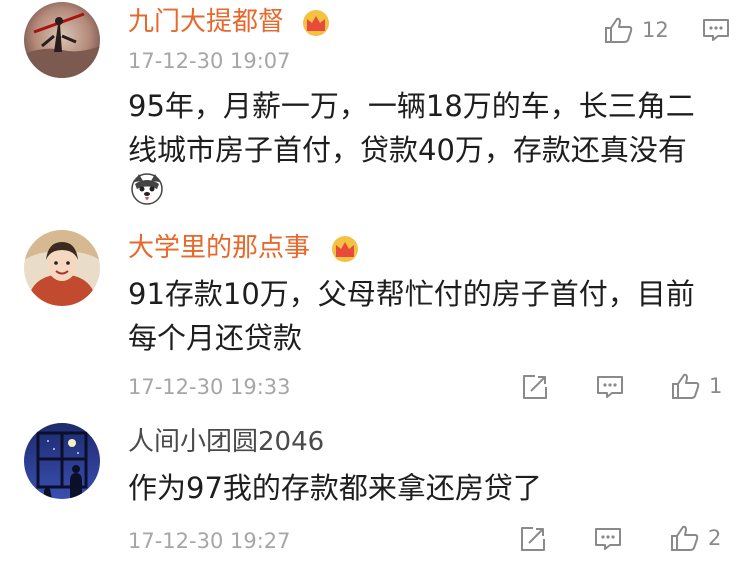  What do you see at coordinates (215, 338) in the screenshot?
I see `comment-text-line: 每个月还贷款` at bounding box center [215, 338].